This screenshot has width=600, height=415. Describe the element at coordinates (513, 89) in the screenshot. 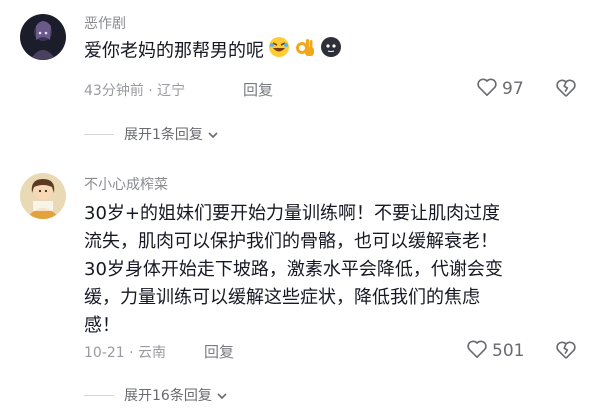

I see `like-count: 97` at that location.